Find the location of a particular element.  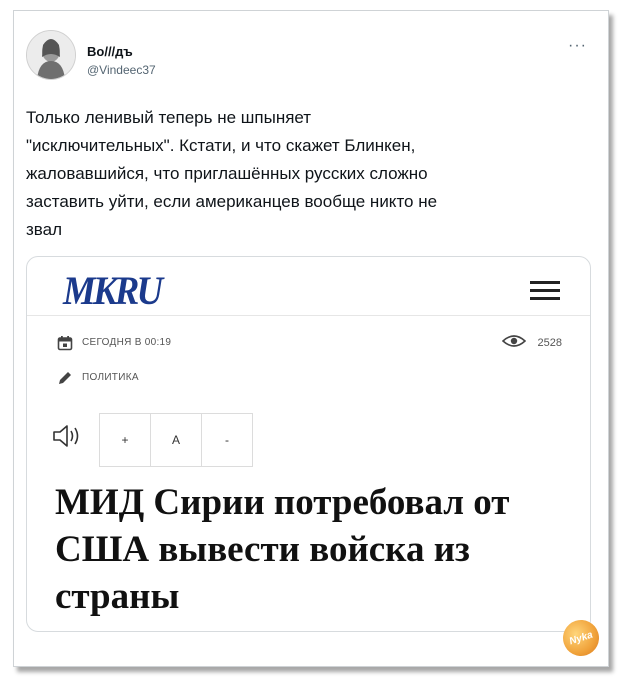

speaker-icon is located at coordinates (69, 436).